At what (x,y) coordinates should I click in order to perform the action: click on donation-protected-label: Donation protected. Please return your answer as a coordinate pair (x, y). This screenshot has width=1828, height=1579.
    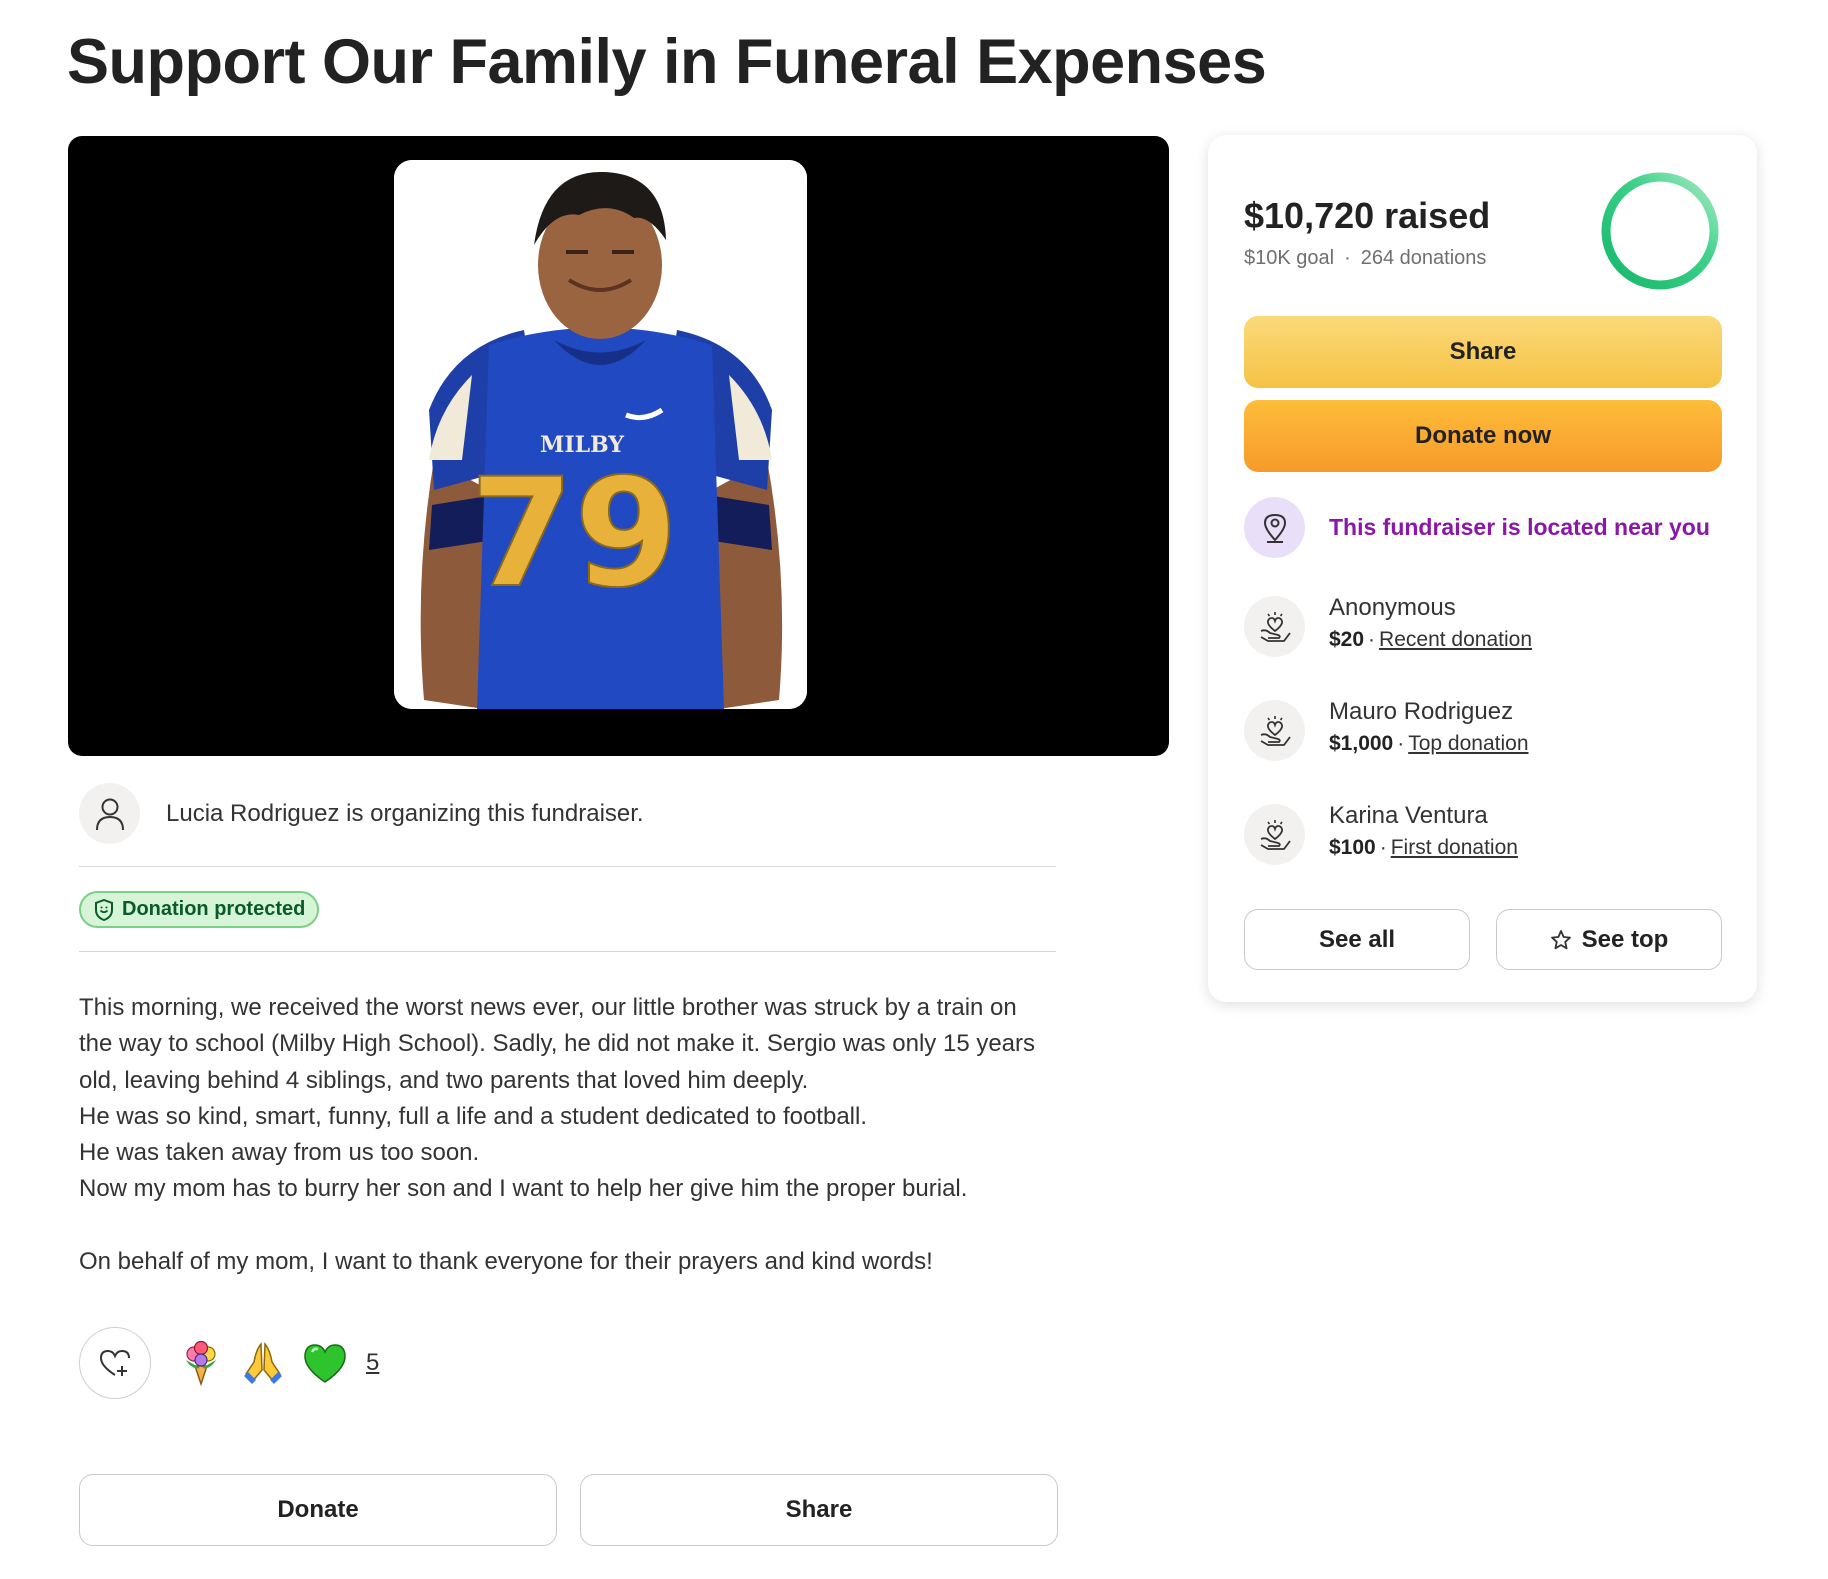
    Looking at the image, I should click on (214, 909).